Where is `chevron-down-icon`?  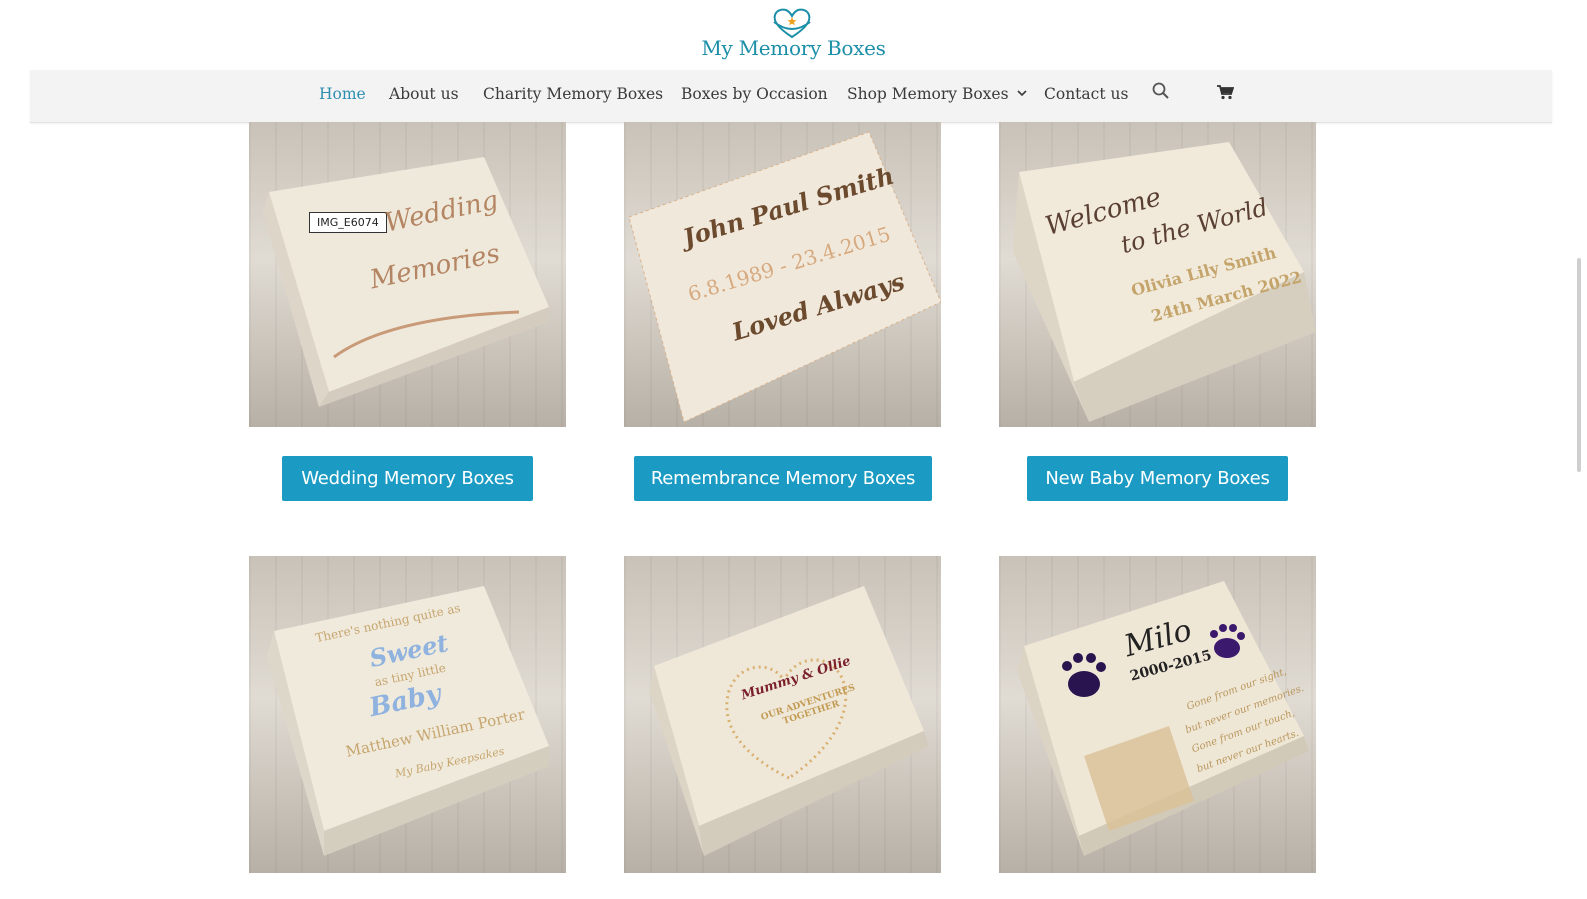
chevron-down-icon is located at coordinates (1021, 93).